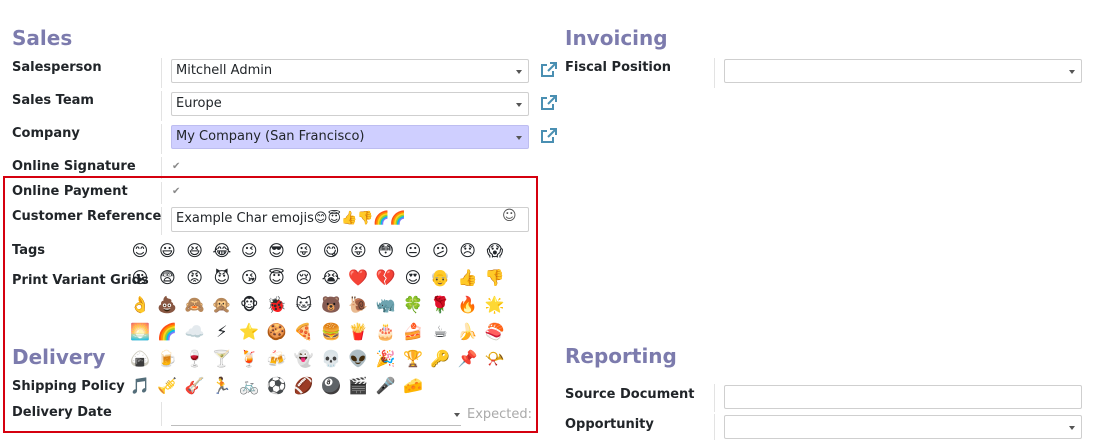  I want to click on company-label: Company, so click(46, 133).